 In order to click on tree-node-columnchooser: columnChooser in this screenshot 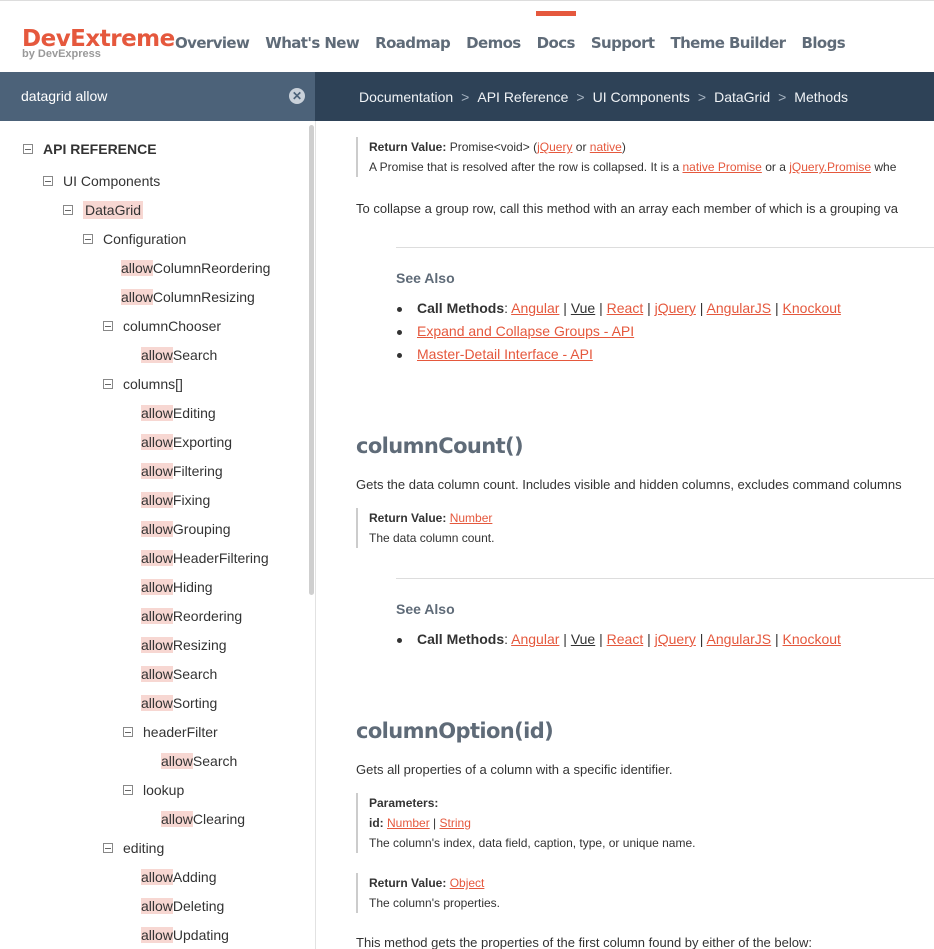, I will do `click(162, 326)`.